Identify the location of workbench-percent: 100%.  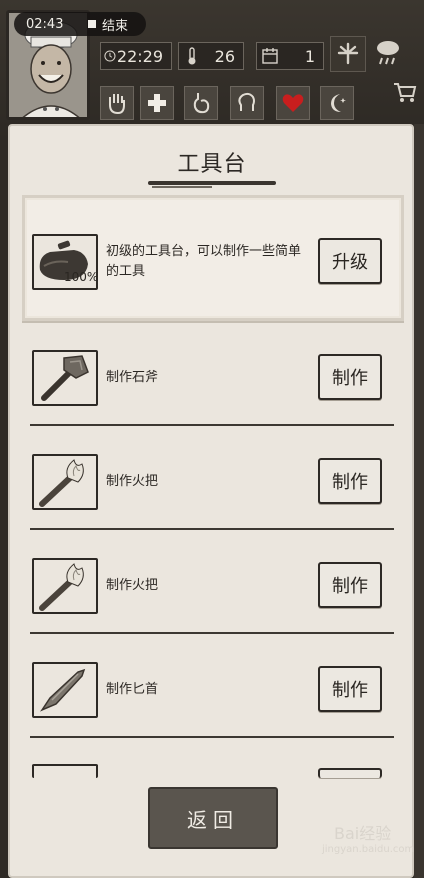
(81, 277).